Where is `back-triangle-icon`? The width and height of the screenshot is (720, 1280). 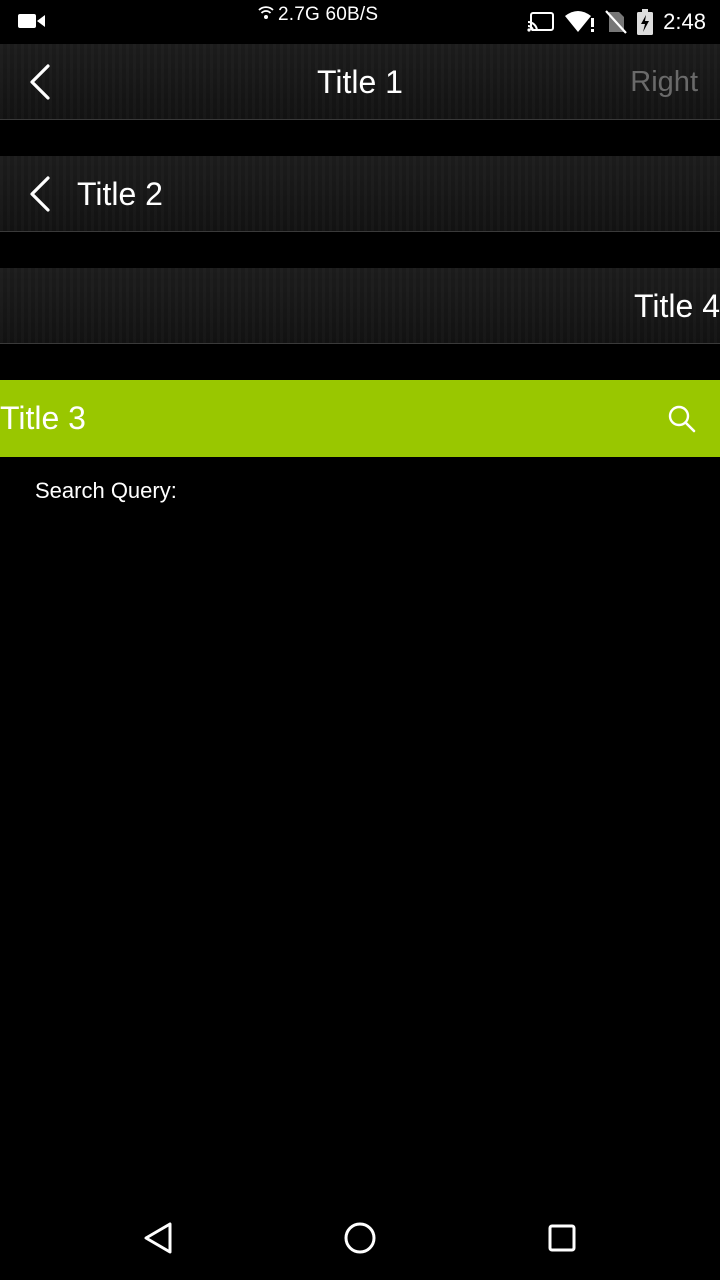
back-triangle-icon is located at coordinates (158, 1238).